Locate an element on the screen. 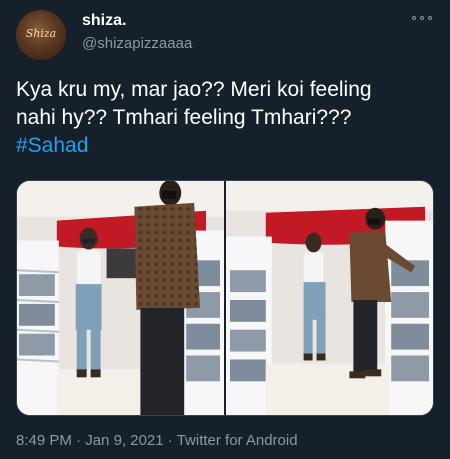  display-name: shiza. is located at coordinates (104, 21).